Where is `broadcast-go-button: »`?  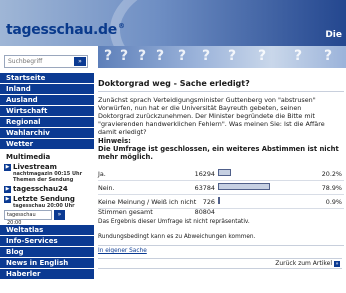
broadcast-go-button: » is located at coordinates (59, 215).